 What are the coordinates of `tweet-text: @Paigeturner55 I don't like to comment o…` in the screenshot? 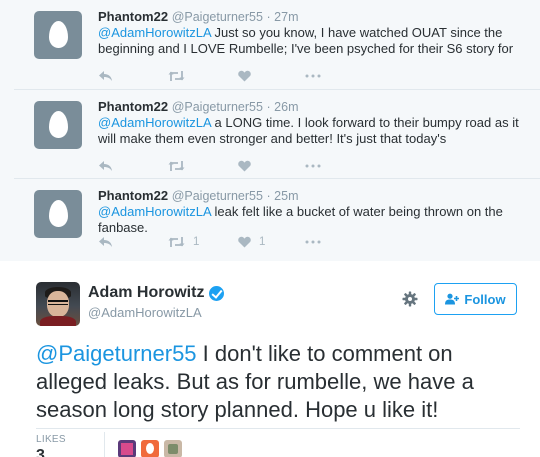 It's located at (255, 381).